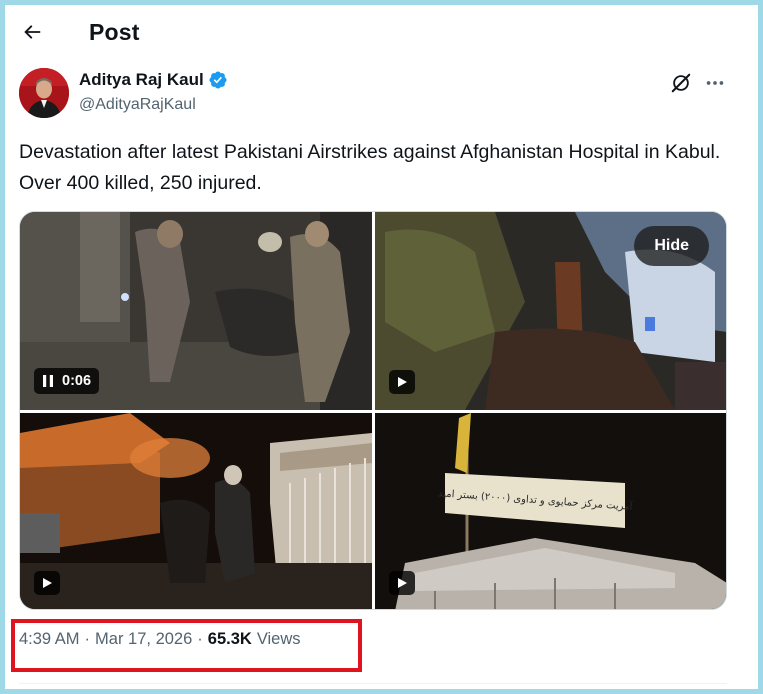 This screenshot has width=763, height=694. I want to click on back-button, so click(32, 32).